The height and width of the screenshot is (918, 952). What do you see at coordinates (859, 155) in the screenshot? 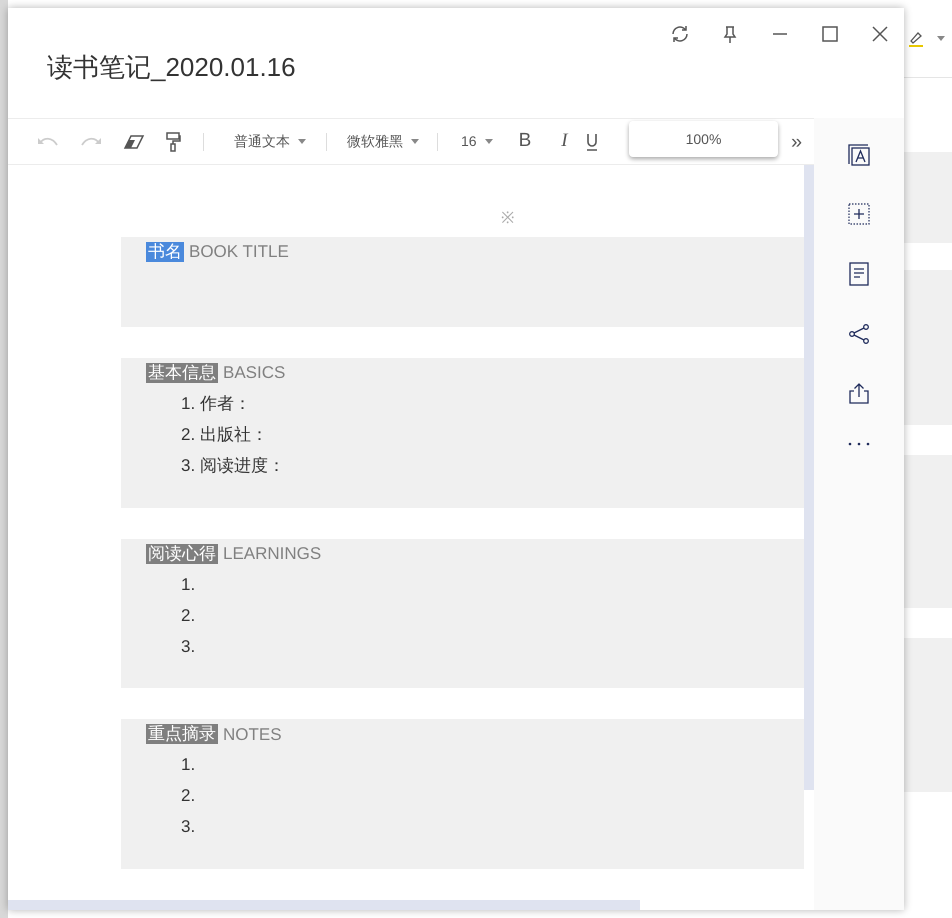
I see `text-box-icon` at bounding box center [859, 155].